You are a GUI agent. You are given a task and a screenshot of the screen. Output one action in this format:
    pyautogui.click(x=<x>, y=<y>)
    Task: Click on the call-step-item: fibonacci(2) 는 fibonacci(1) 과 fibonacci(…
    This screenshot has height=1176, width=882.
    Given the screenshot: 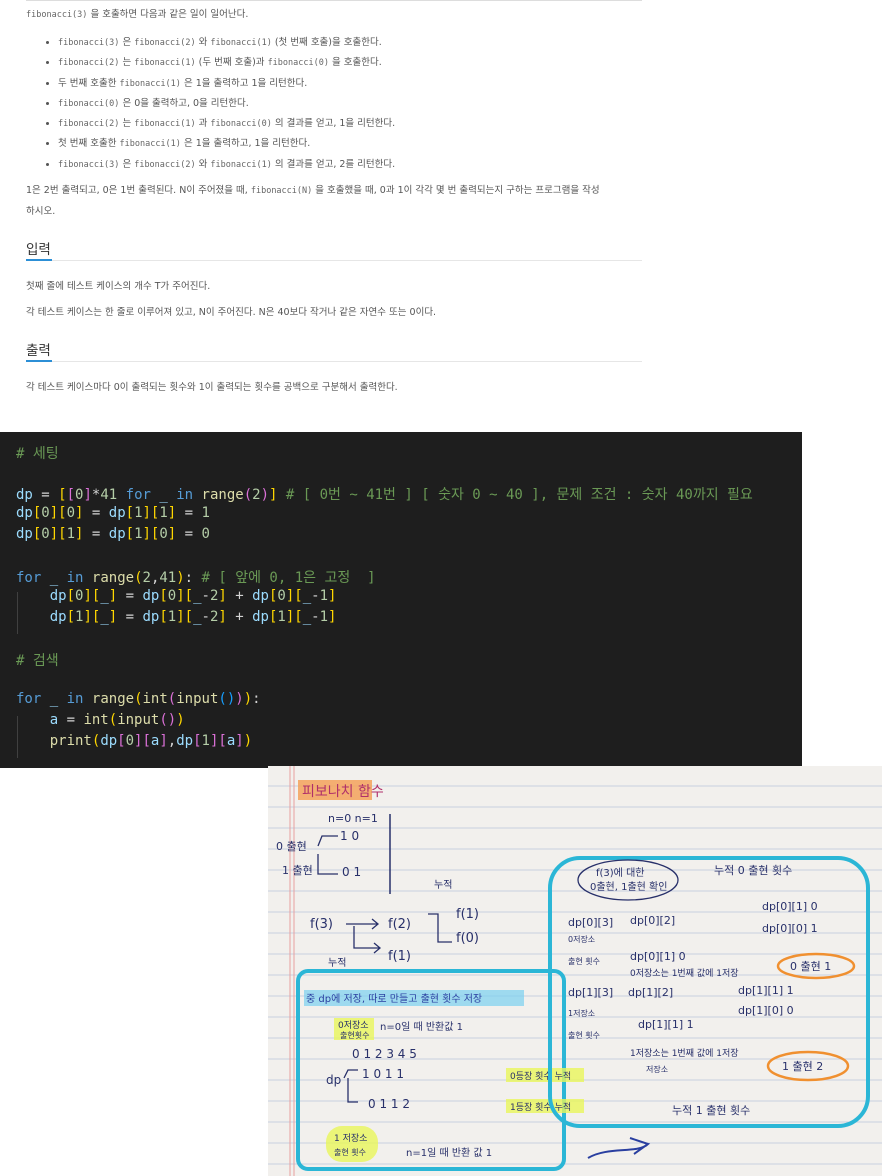 What is the action you would take?
    pyautogui.click(x=226, y=124)
    